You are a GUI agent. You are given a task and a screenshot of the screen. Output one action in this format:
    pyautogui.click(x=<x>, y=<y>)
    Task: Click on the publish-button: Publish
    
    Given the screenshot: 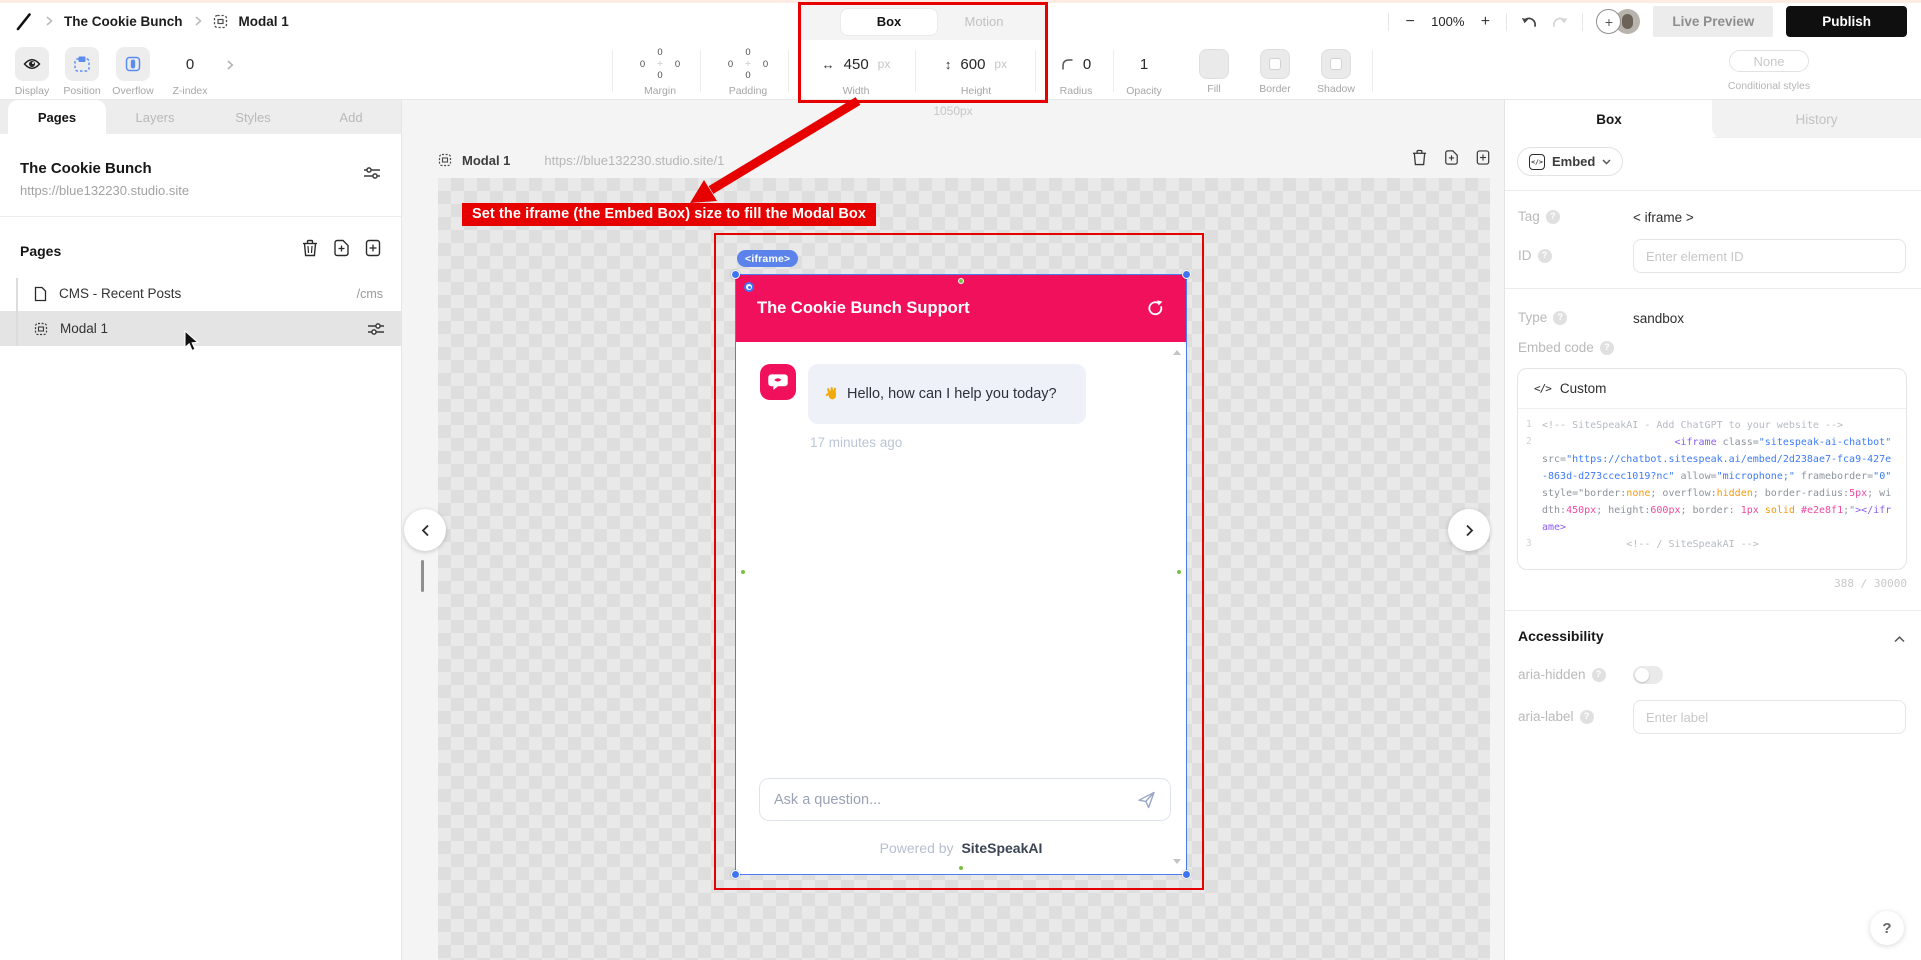 What is the action you would take?
    pyautogui.click(x=1846, y=21)
    